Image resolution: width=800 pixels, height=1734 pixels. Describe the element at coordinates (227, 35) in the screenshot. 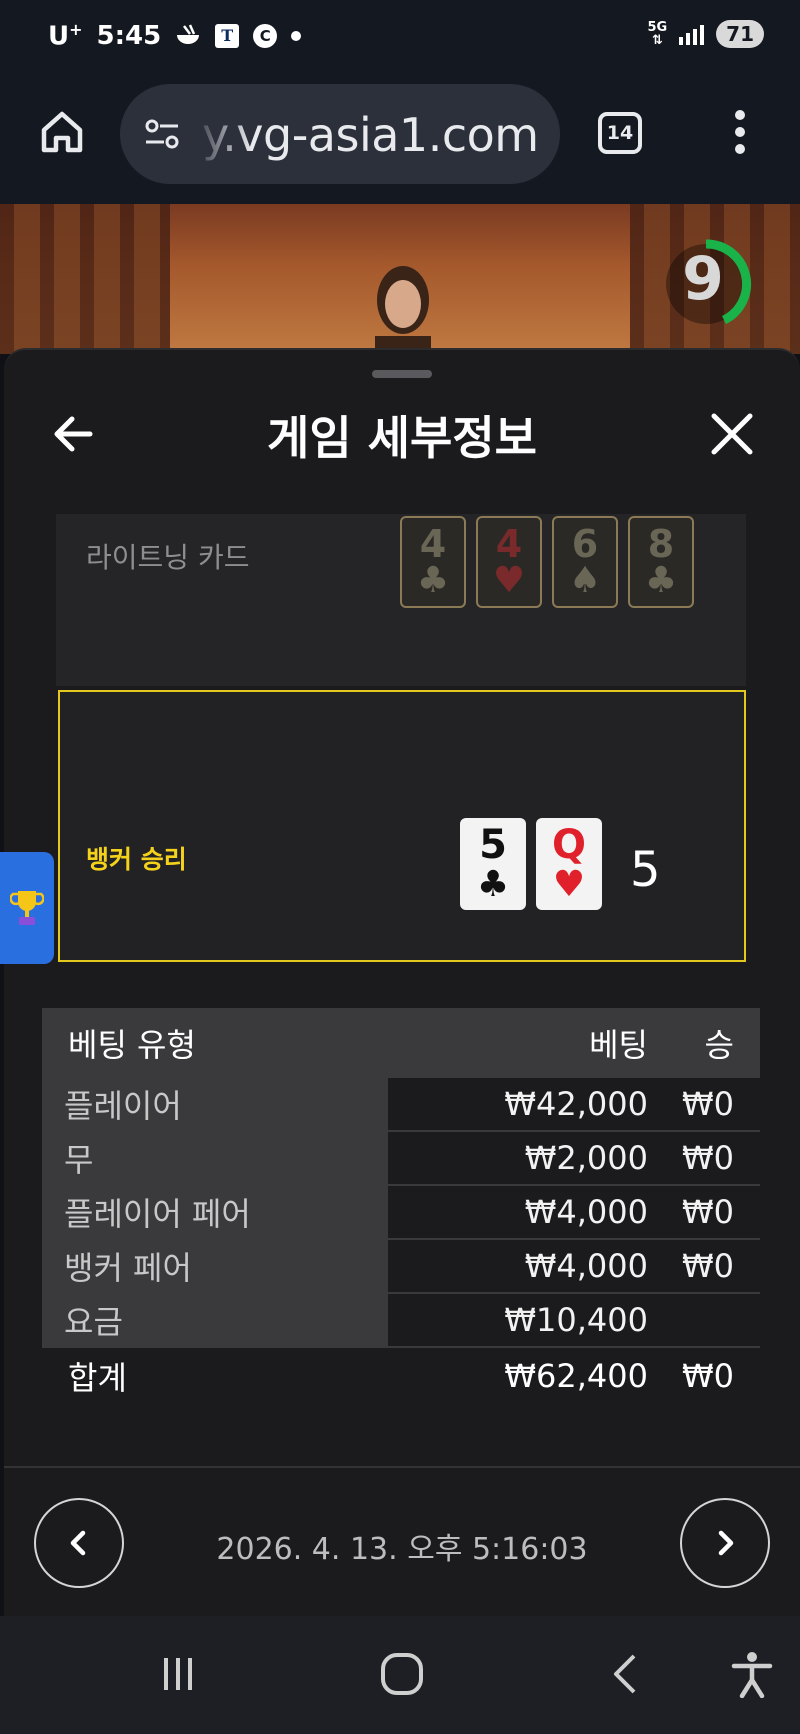

I see `t-app-icon: T` at that location.